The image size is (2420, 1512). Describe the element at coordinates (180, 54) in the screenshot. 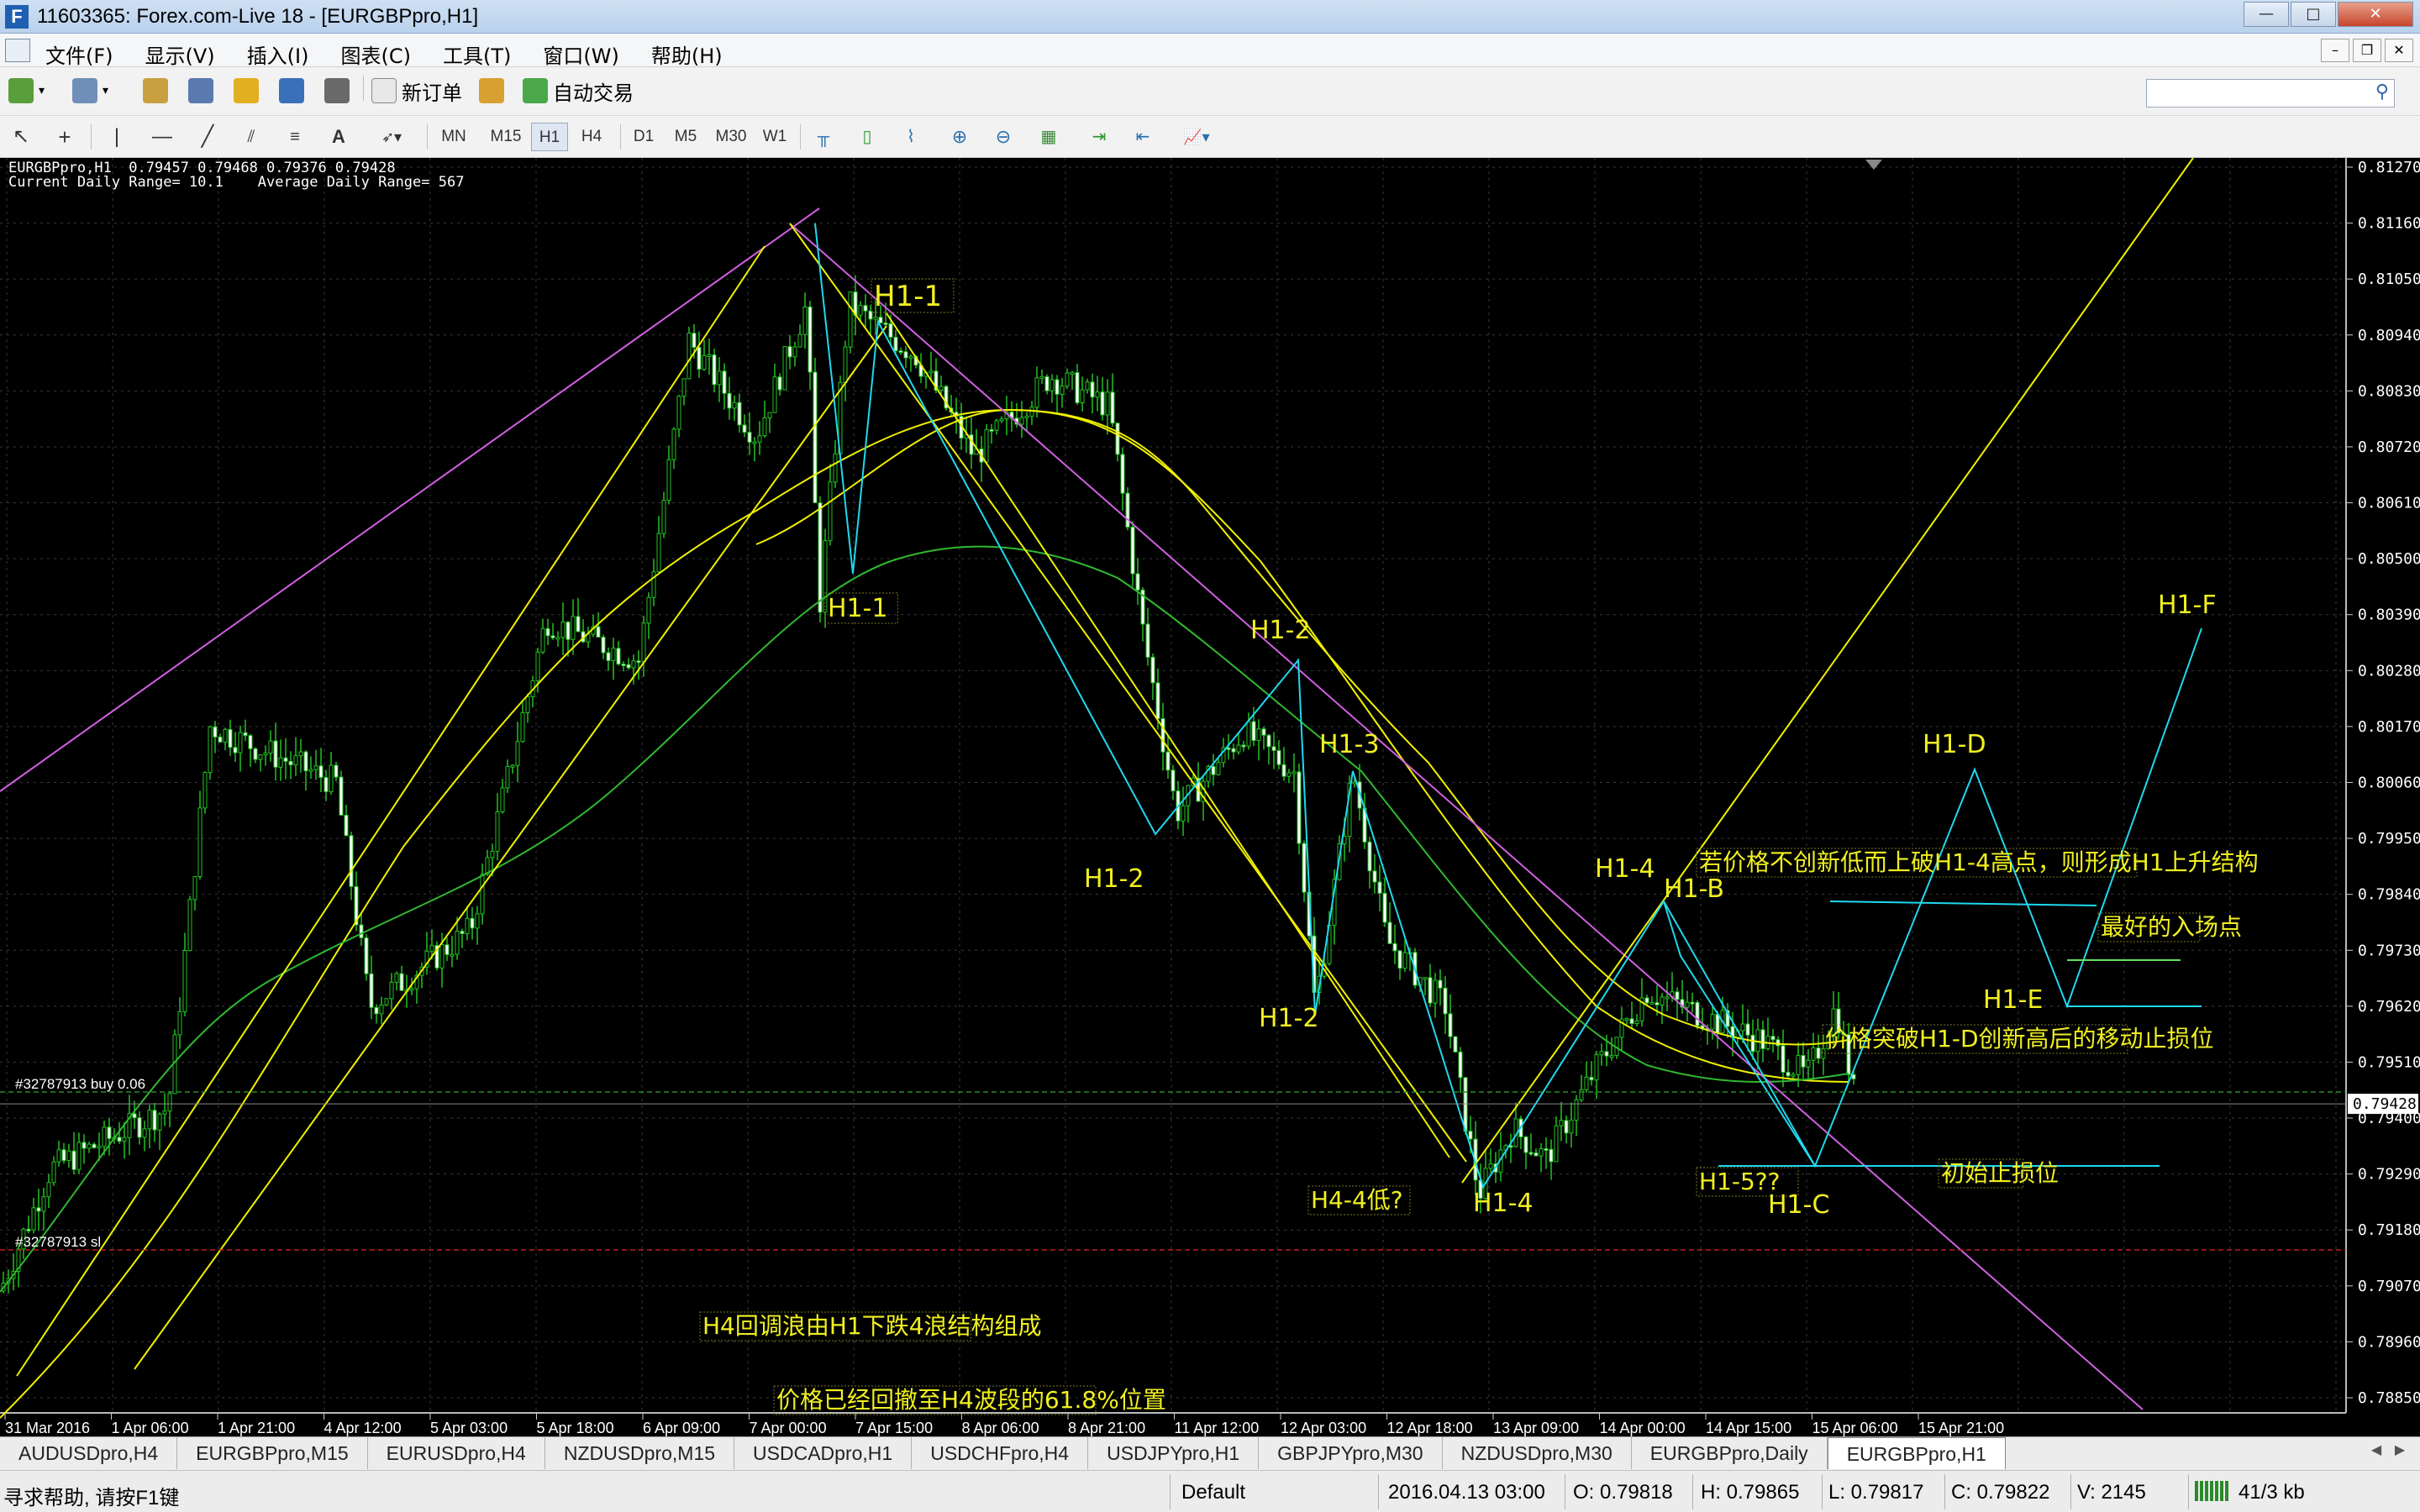

I see `menu-view: 显示(V)` at that location.